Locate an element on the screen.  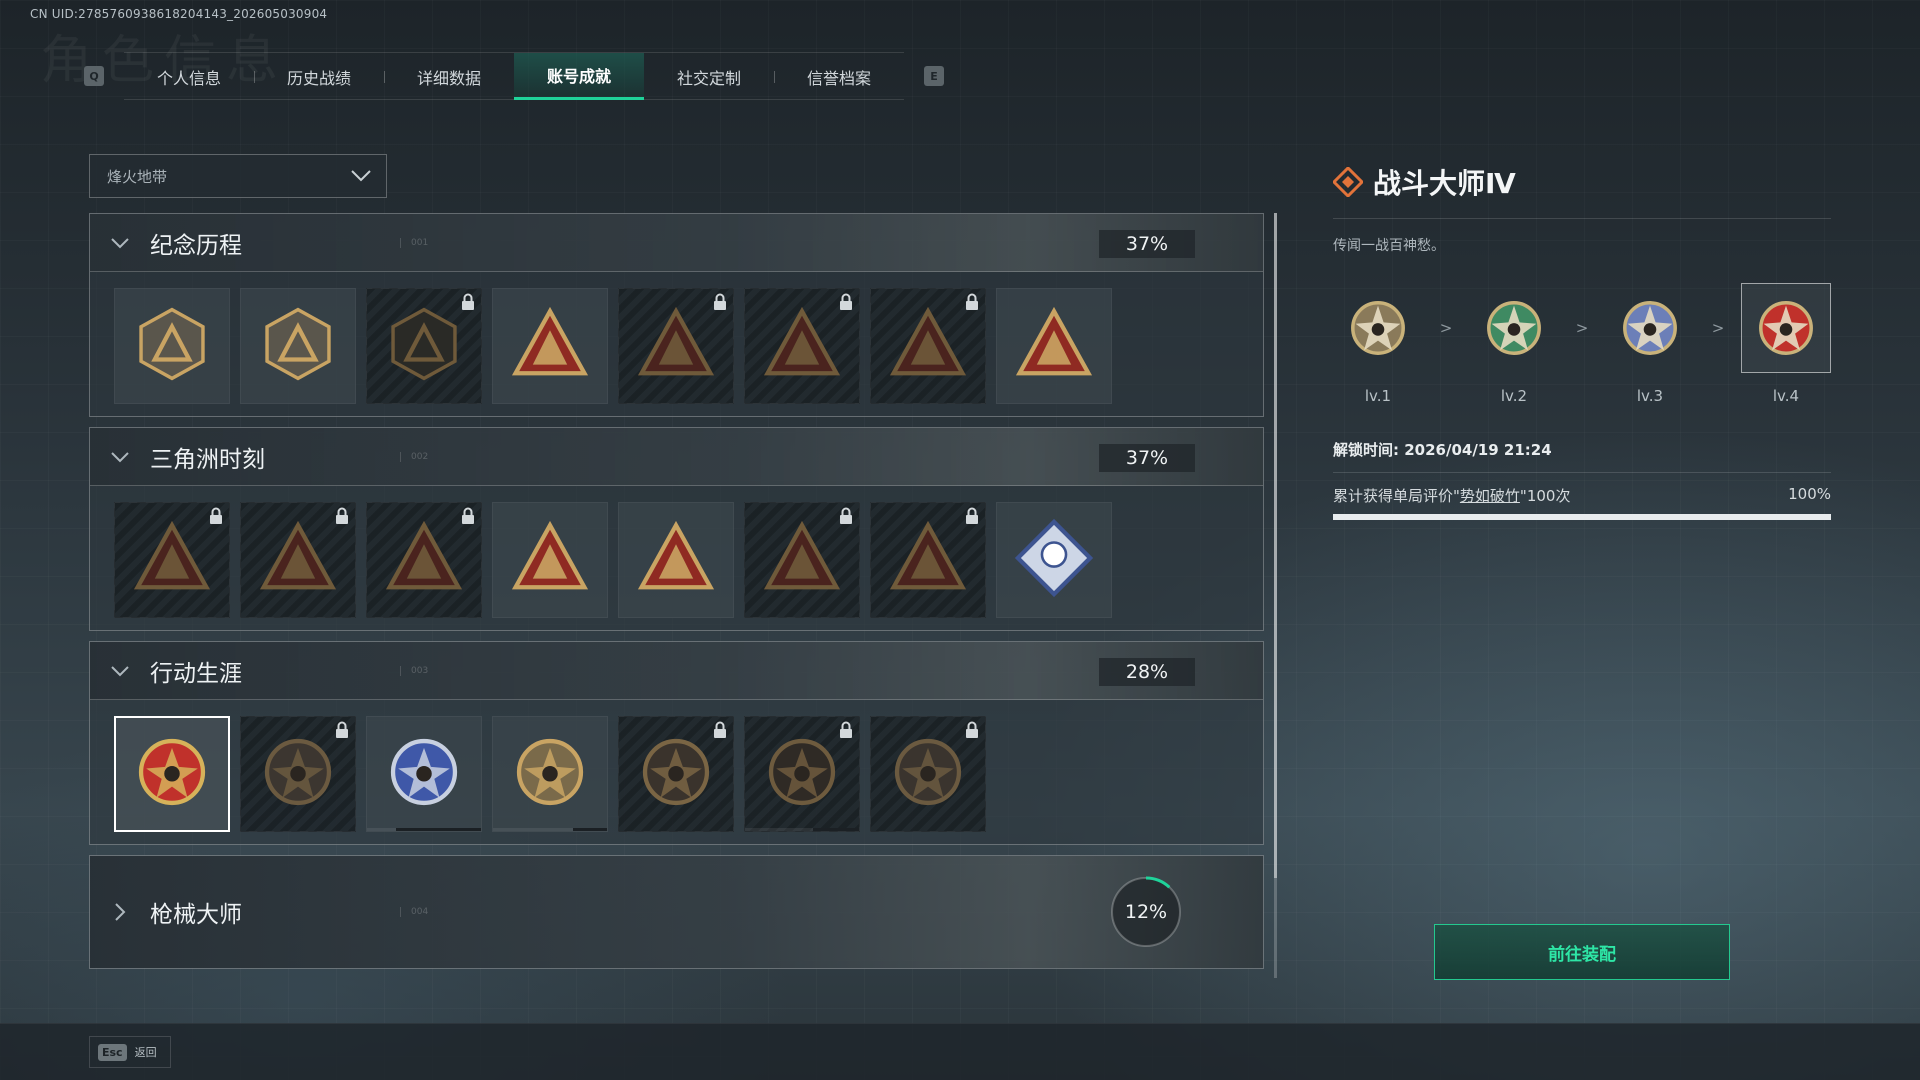
medal-backpack is located at coordinates (298, 560).